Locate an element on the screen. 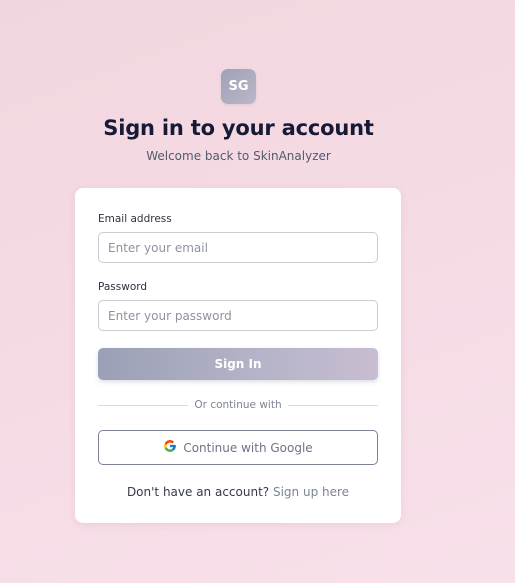 The image size is (515, 583). signup-prompt: Don't have an account? Sign up here is located at coordinates (238, 492).